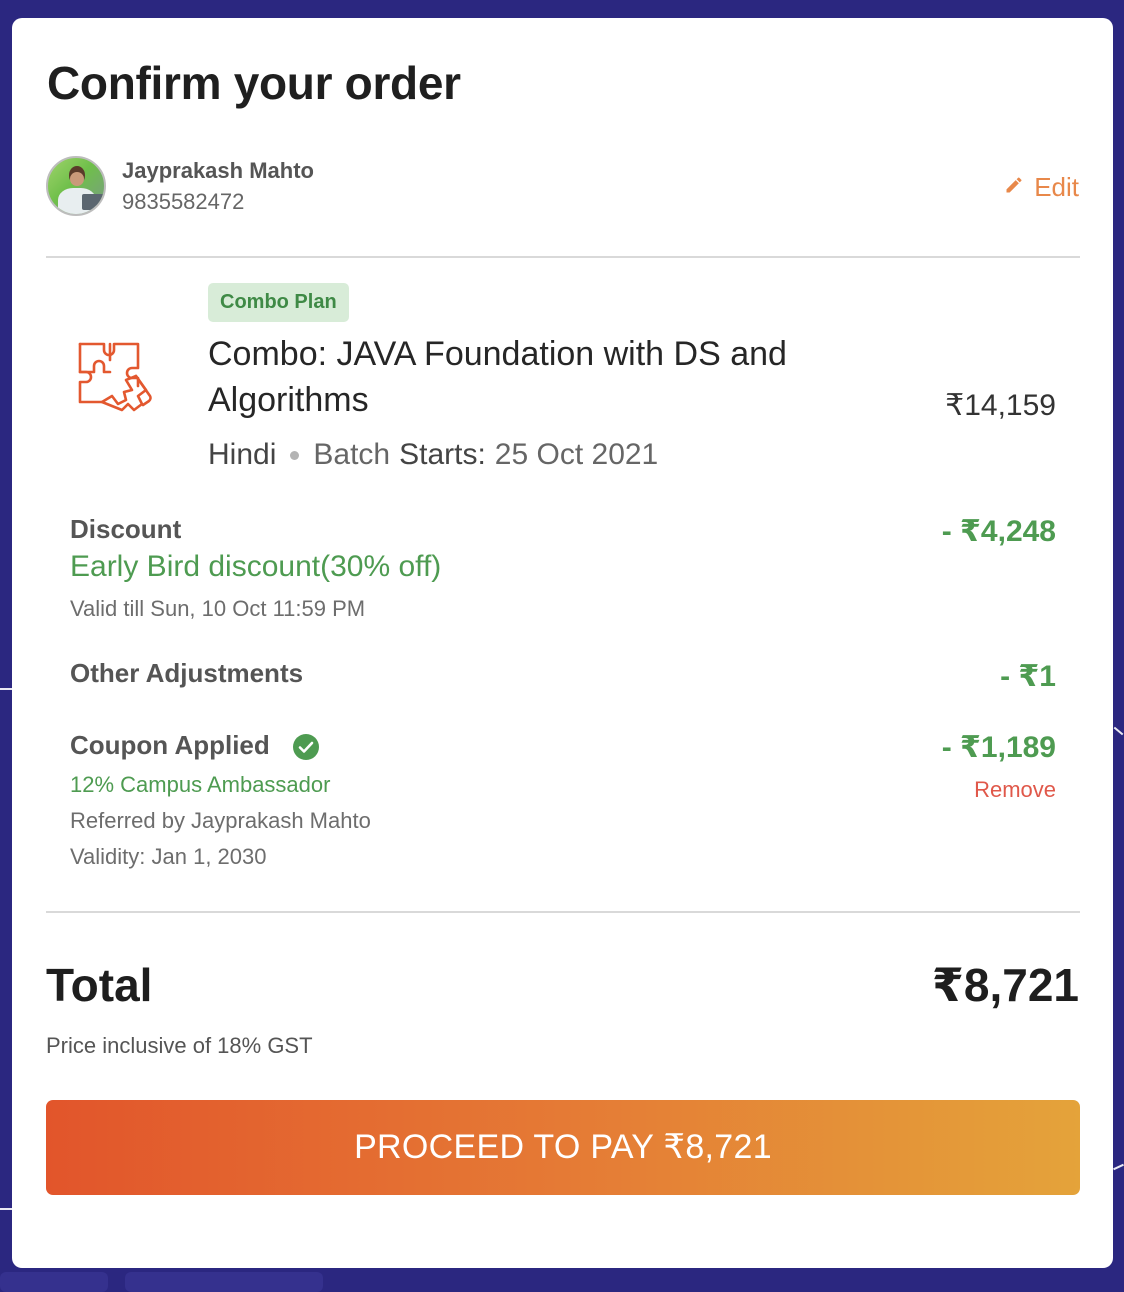 The image size is (1124, 1292). What do you see at coordinates (998, 531) in the screenshot?
I see `discount-amount: - ₹4,248` at bounding box center [998, 531].